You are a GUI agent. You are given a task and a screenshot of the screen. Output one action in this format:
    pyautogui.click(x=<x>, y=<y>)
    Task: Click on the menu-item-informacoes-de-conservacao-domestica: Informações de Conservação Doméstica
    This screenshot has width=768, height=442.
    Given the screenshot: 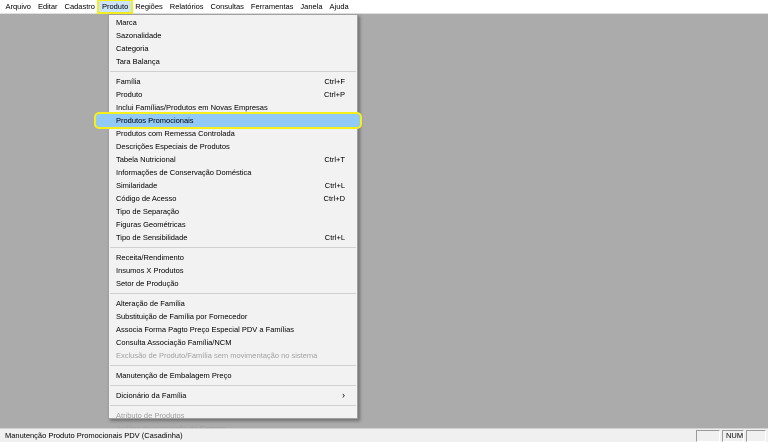 What is the action you would take?
    pyautogui.click(x=233, y=172)
    